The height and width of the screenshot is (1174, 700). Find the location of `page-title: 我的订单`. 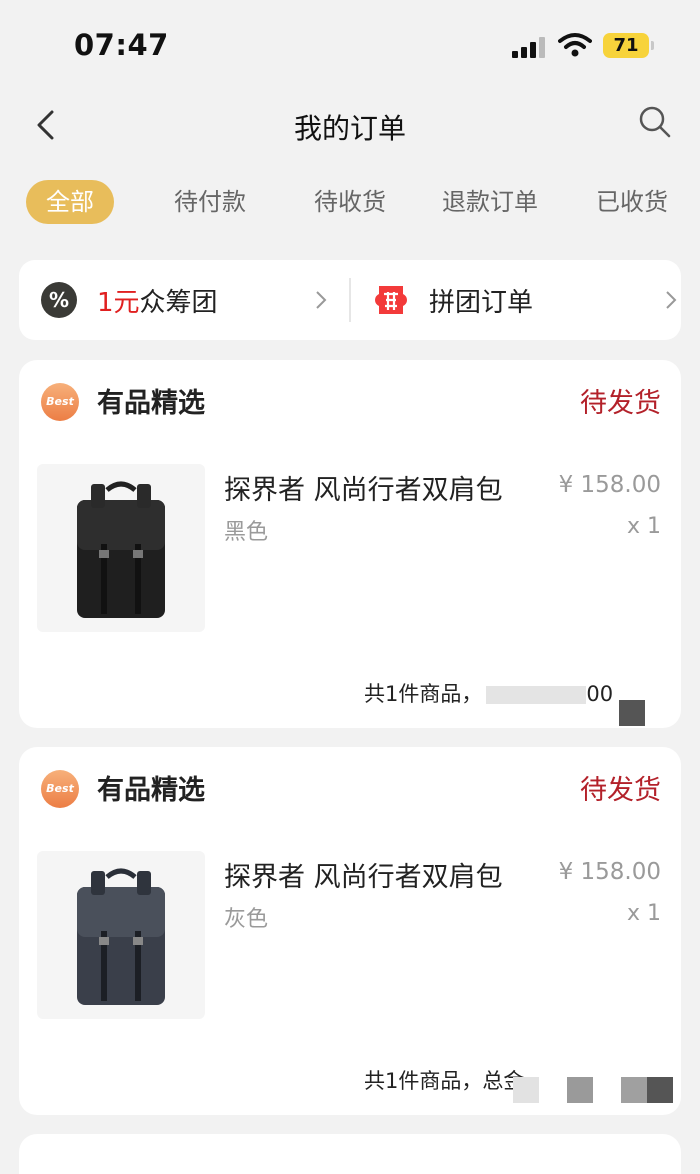

page-title: 我的订单 is located at coordinates (349, 128).